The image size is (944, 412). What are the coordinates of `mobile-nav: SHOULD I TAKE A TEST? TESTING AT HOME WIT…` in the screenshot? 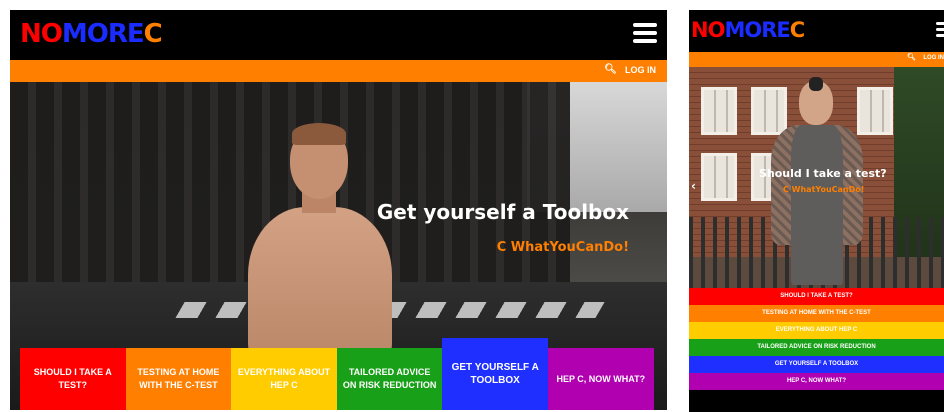 It's located at (816, 350).